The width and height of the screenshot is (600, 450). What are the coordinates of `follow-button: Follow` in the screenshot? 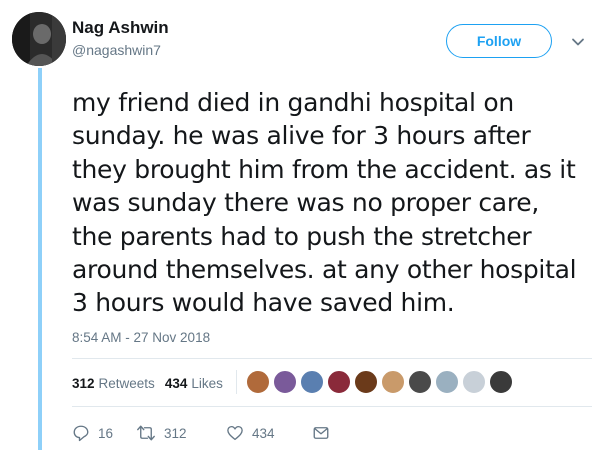 It's located at (499, 41).